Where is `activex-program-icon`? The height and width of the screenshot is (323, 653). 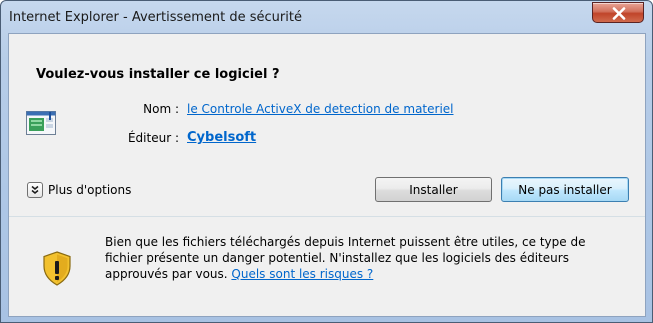
activex-program-icon is located at coordinates (41, 125).